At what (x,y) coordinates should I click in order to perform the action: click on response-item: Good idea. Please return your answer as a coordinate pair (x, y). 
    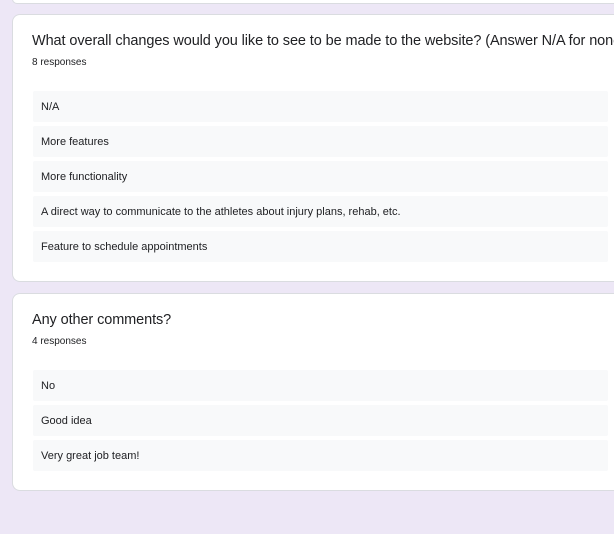
    Looking at the image, I should click on (320, 420).